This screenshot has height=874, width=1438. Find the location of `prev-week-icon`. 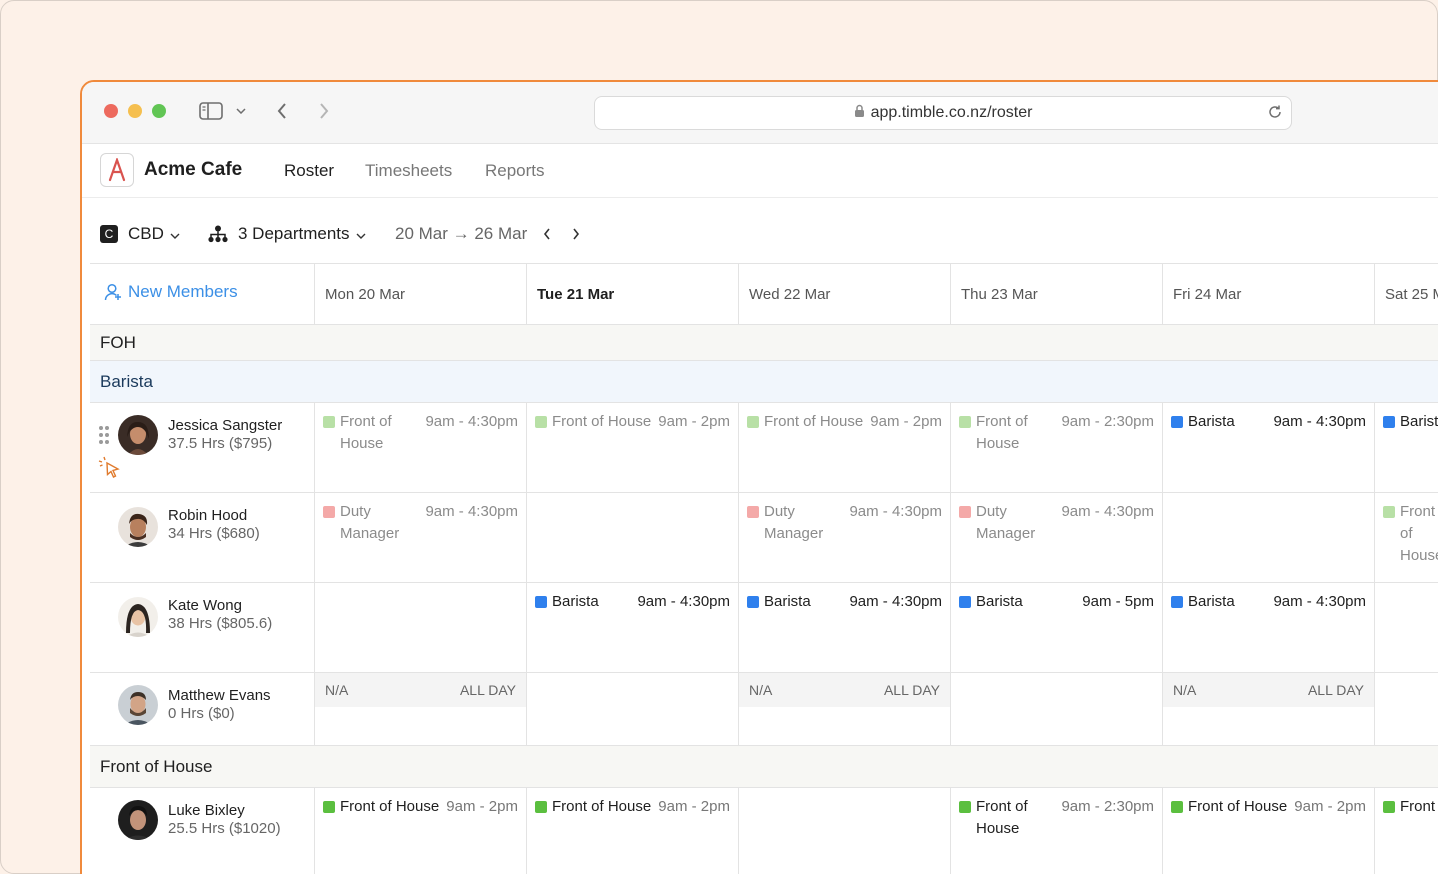

prev-week-icon is located at coordinates (547, 234).